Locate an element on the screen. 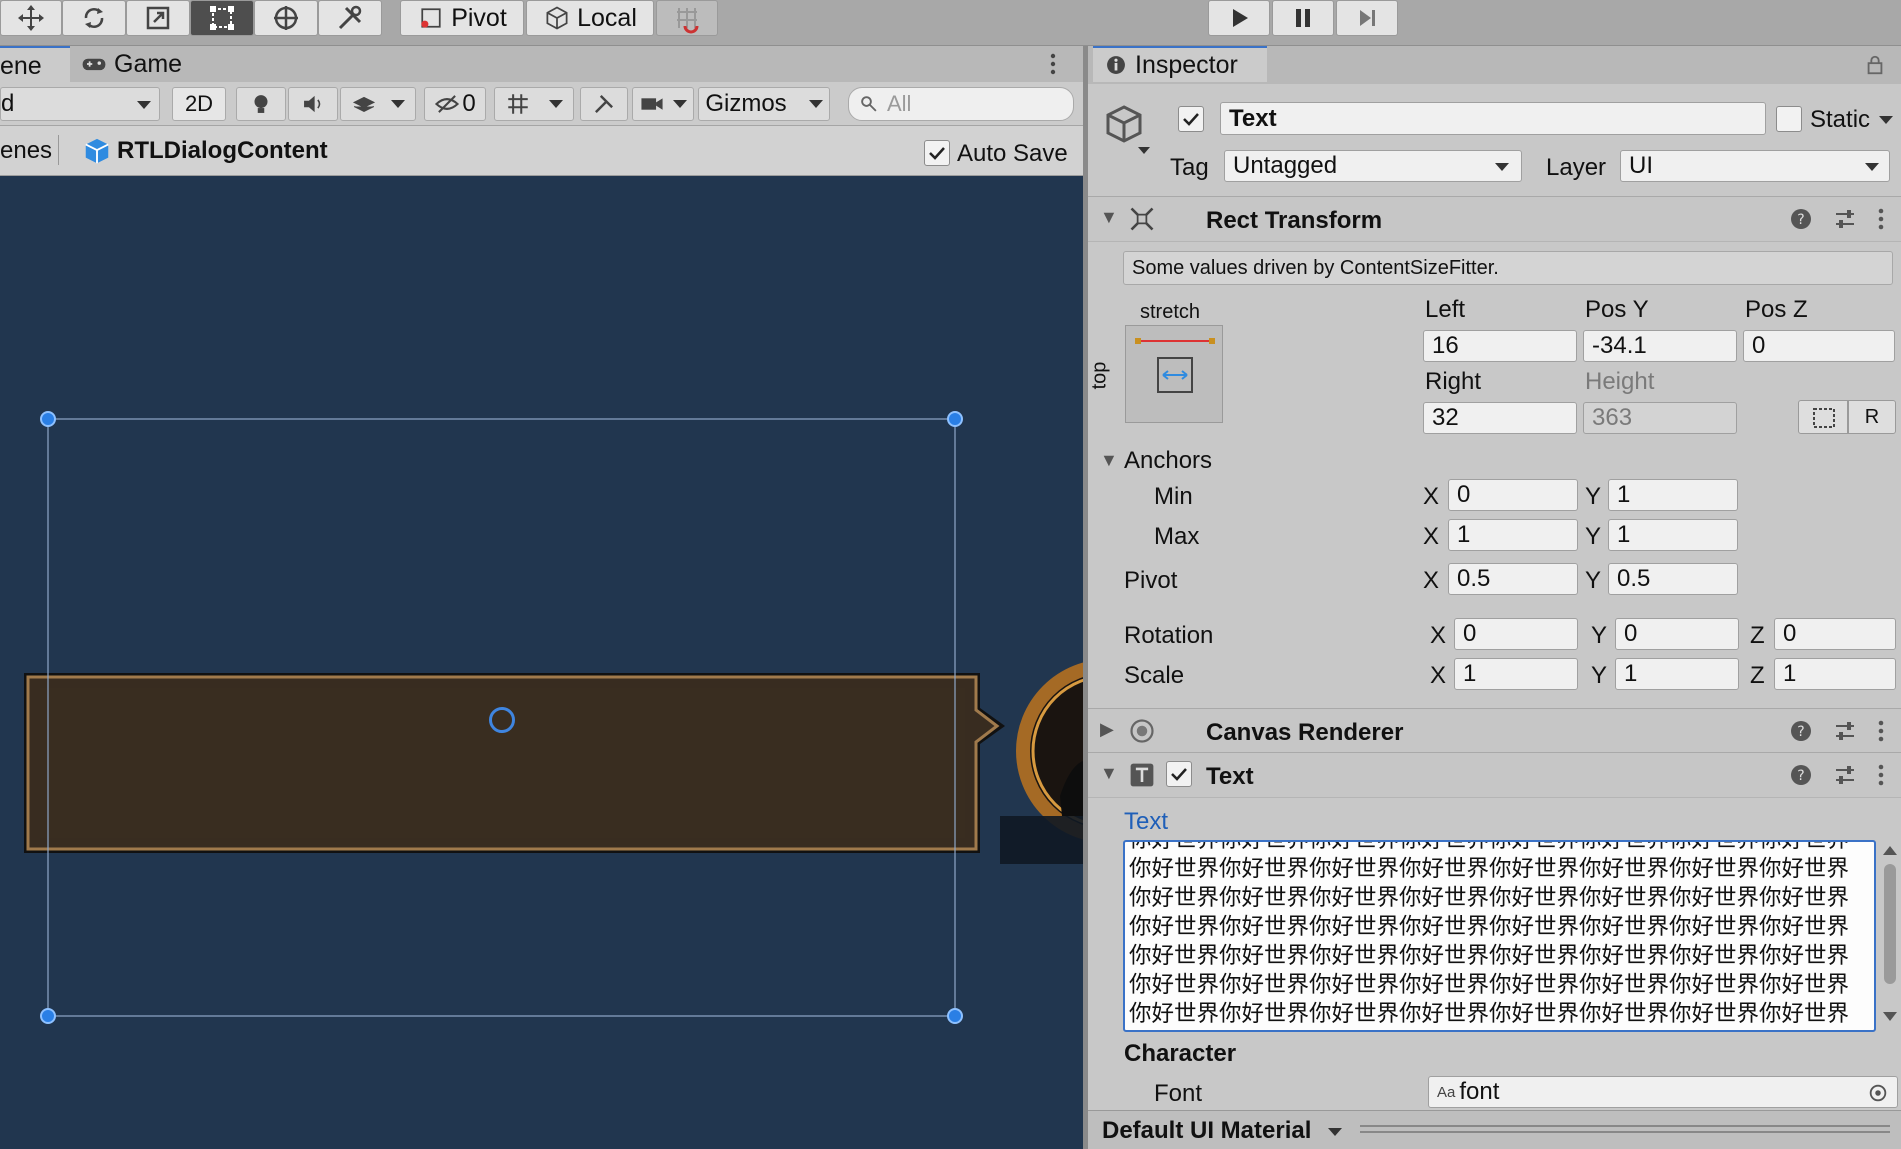 The width and height of the screenshot is (1901, 1149). textarea-scrollbar is located at coordinates (1890, 936).